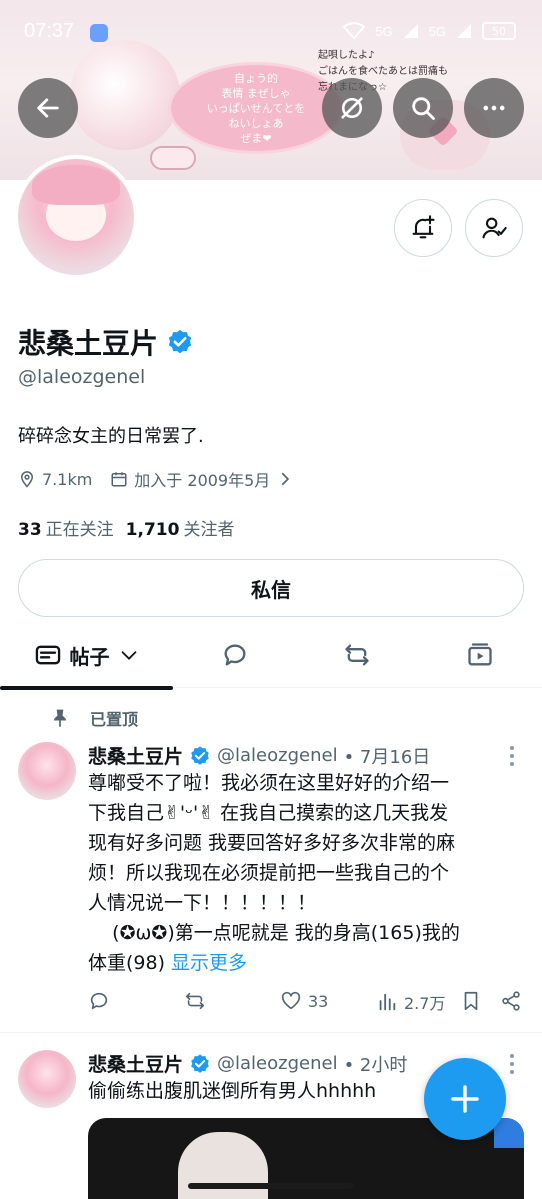 The width and height of the screenshot is (542, 1199). Describe the element at coordinates (99, 33) in the screenshot. I see `app-notification-icon` at that location.